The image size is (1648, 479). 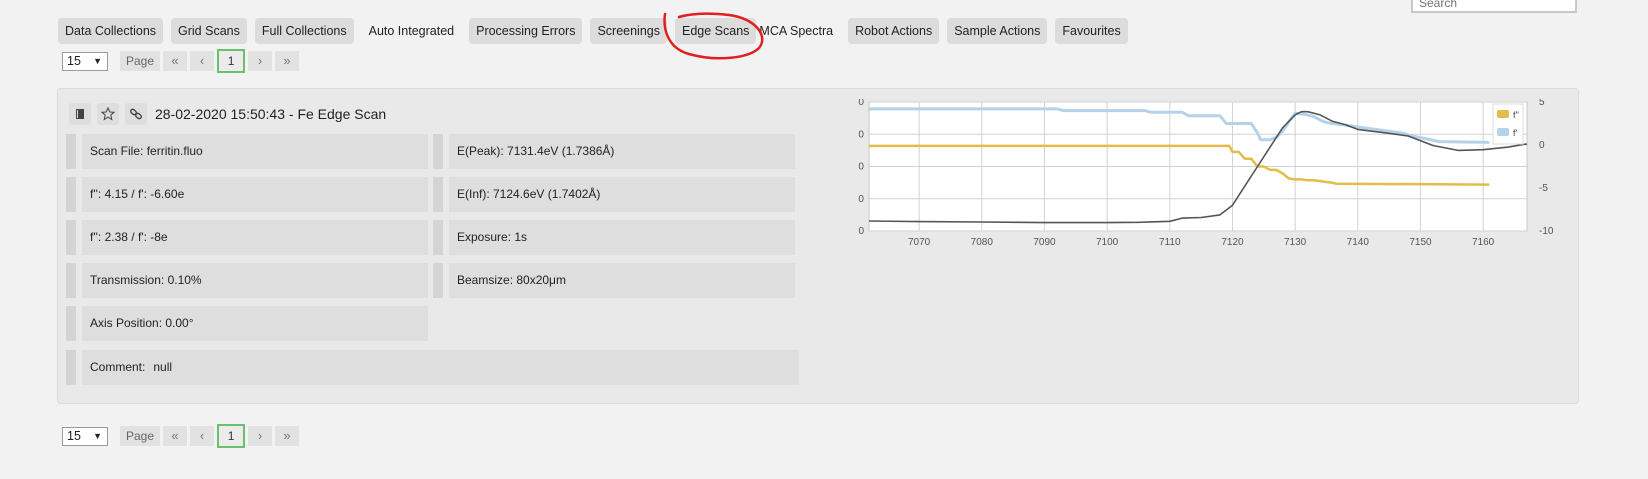 What do you see at coordinates (255, 280) in the screenshot?
I see `transmission: Transmission: 0.10%` at bounding box center [255, 280].